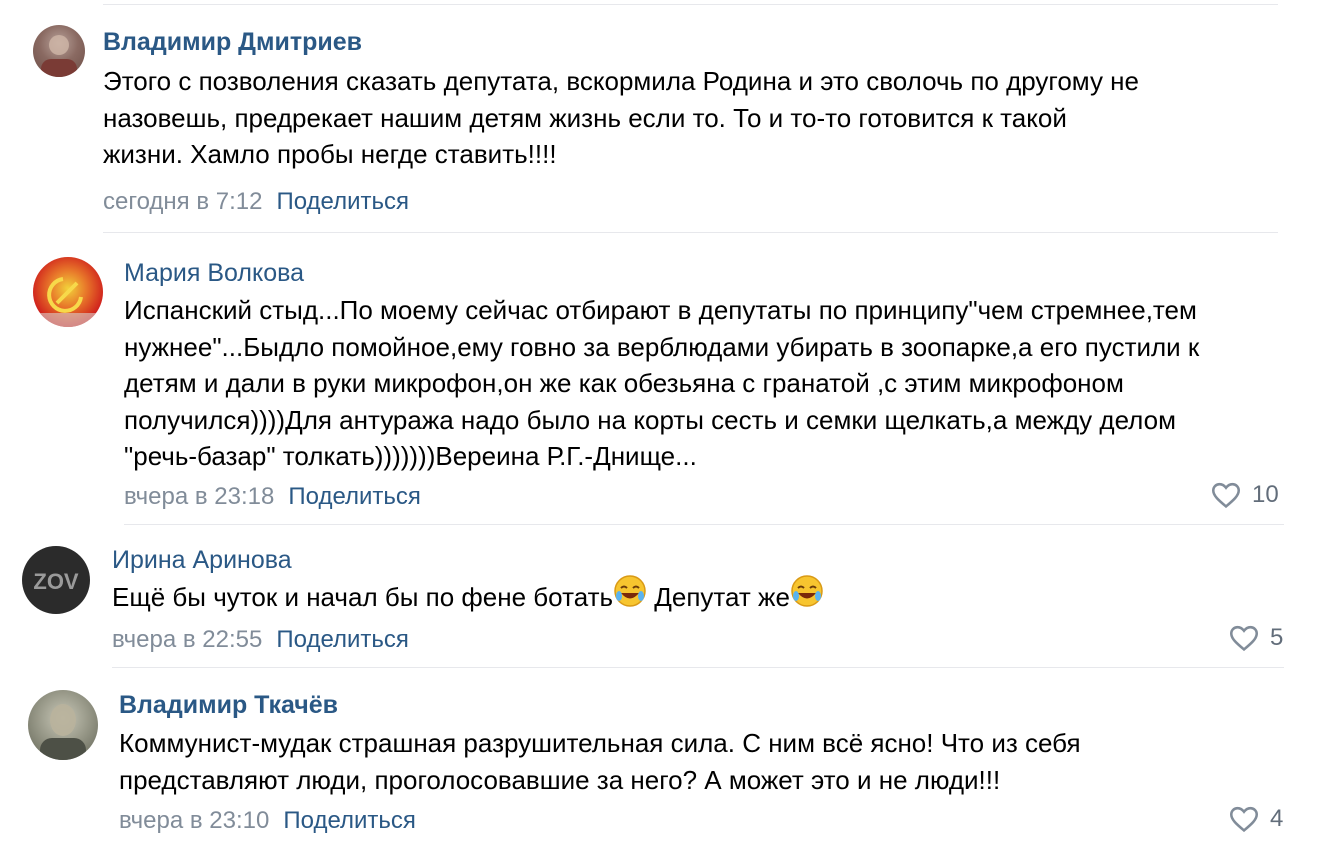 The width and height of the screenshot is (1331, 841). What do you see at coordinates (187, 639) in the screenshot?
I see `comment-date: вчера в 22:55` at bounding box center [187, 639].